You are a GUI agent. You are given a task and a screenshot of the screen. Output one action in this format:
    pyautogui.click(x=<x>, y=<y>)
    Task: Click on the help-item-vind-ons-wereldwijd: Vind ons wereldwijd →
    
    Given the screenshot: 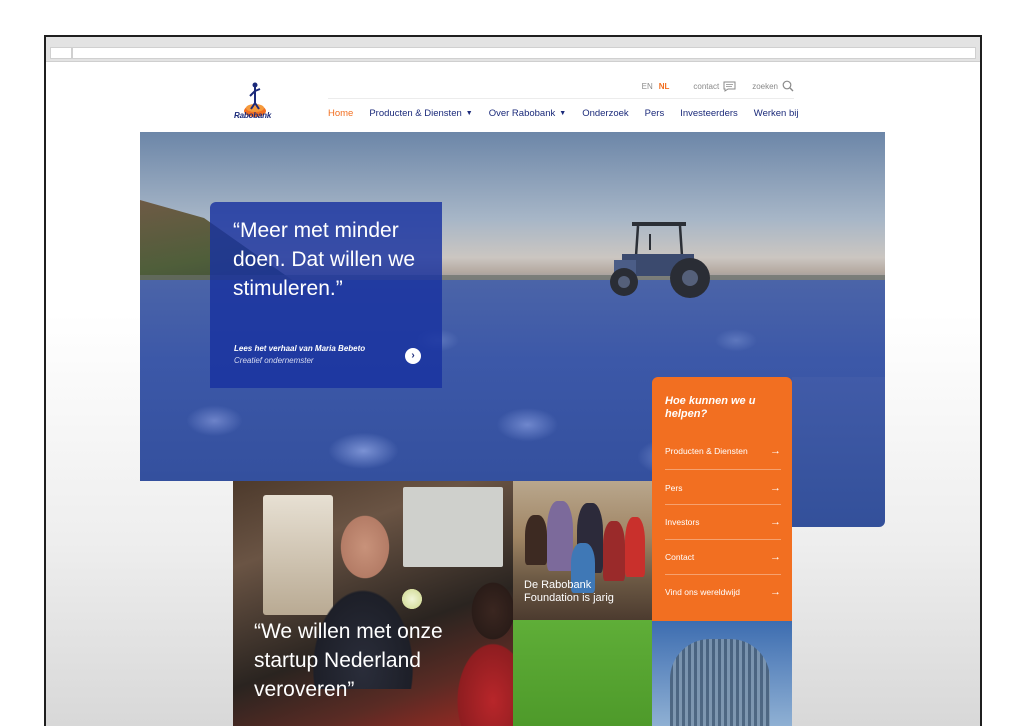 What is the action you would take?
    pyautogui.click(x=723, y=592)
    